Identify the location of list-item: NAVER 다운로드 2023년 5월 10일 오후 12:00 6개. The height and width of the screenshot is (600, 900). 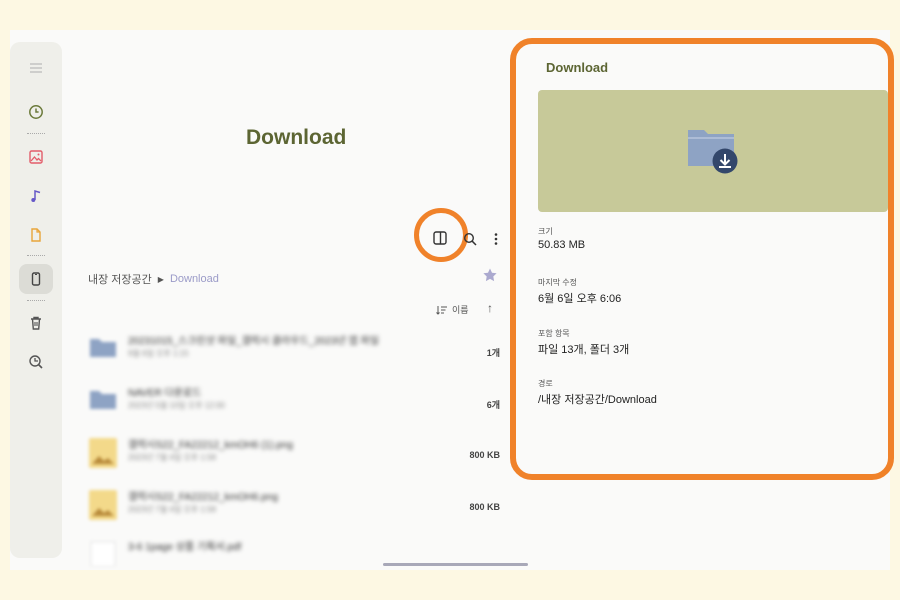
(294, 402).